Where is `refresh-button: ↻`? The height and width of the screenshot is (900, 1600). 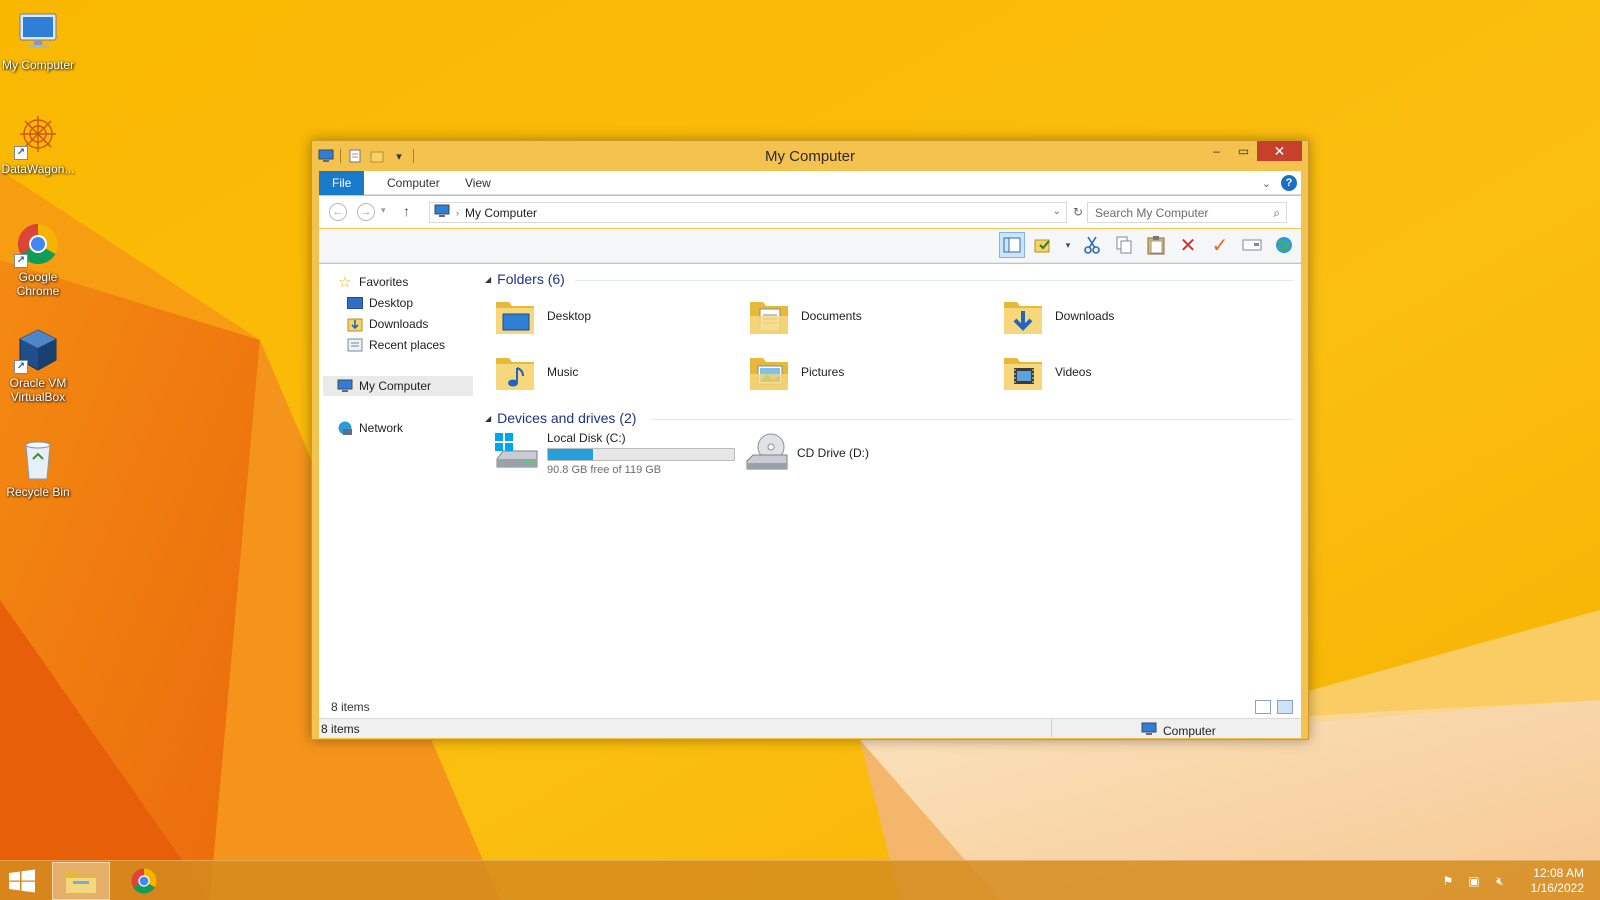 refresh-button: ↻ is located at coordinates (1078, 212).